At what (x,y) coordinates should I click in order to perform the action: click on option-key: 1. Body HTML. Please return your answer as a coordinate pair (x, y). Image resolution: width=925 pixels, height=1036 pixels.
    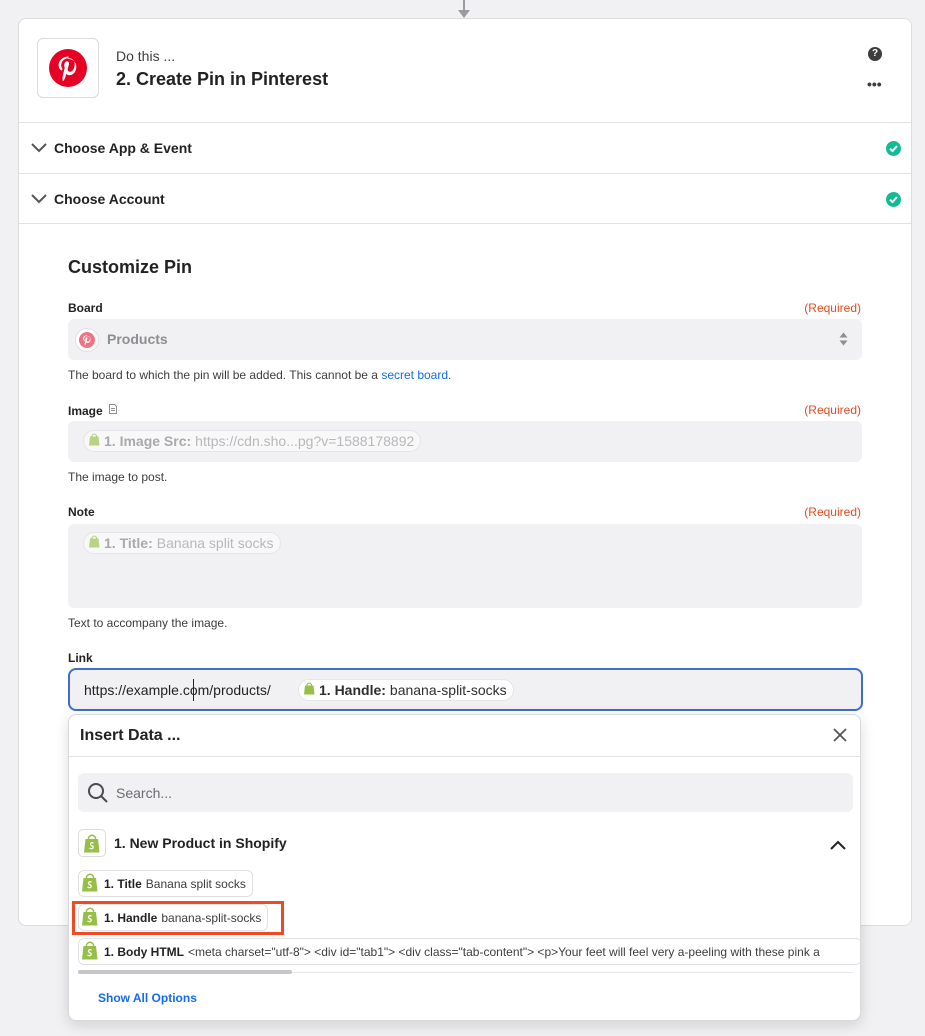
    Looking at the image, I should click on (144, 951).